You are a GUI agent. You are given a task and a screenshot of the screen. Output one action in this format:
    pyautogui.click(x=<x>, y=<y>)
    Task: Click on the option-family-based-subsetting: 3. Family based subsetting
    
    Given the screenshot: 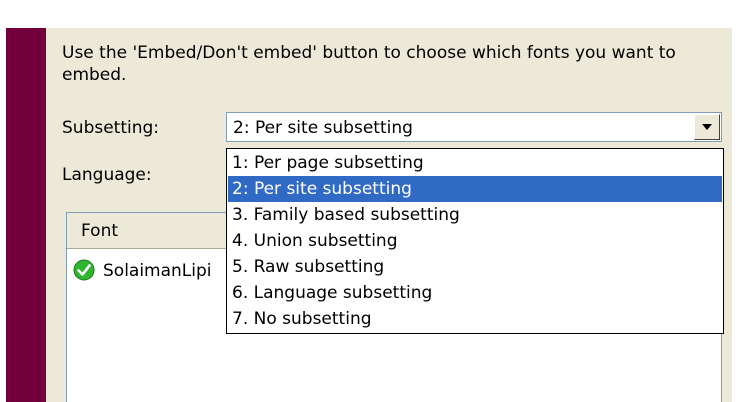 What is the action you would take?
    pyautogui.click(x=475, y=215)
    